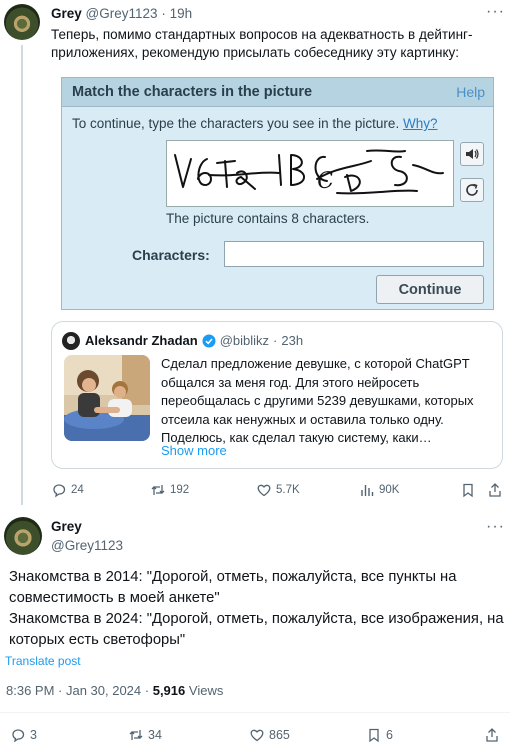 This screenshot has width=510, height=747. I want to click on captcha-header: Match the characters in the picture Help, so click(277, 92).